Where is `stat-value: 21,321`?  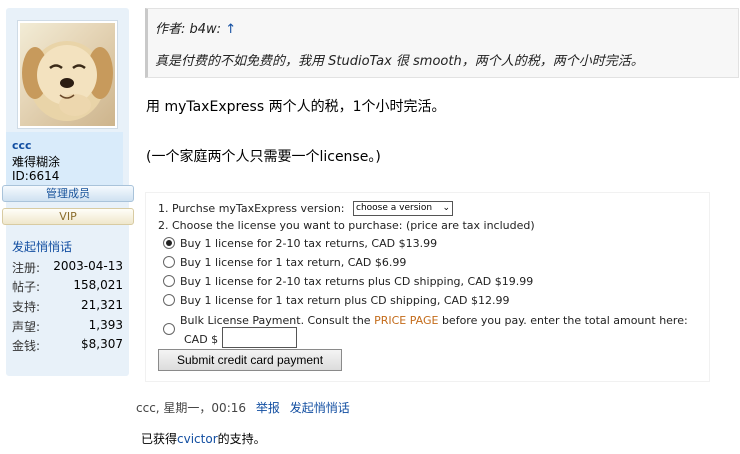
stat-value: 21,321 is located at coordinates (102, 305).